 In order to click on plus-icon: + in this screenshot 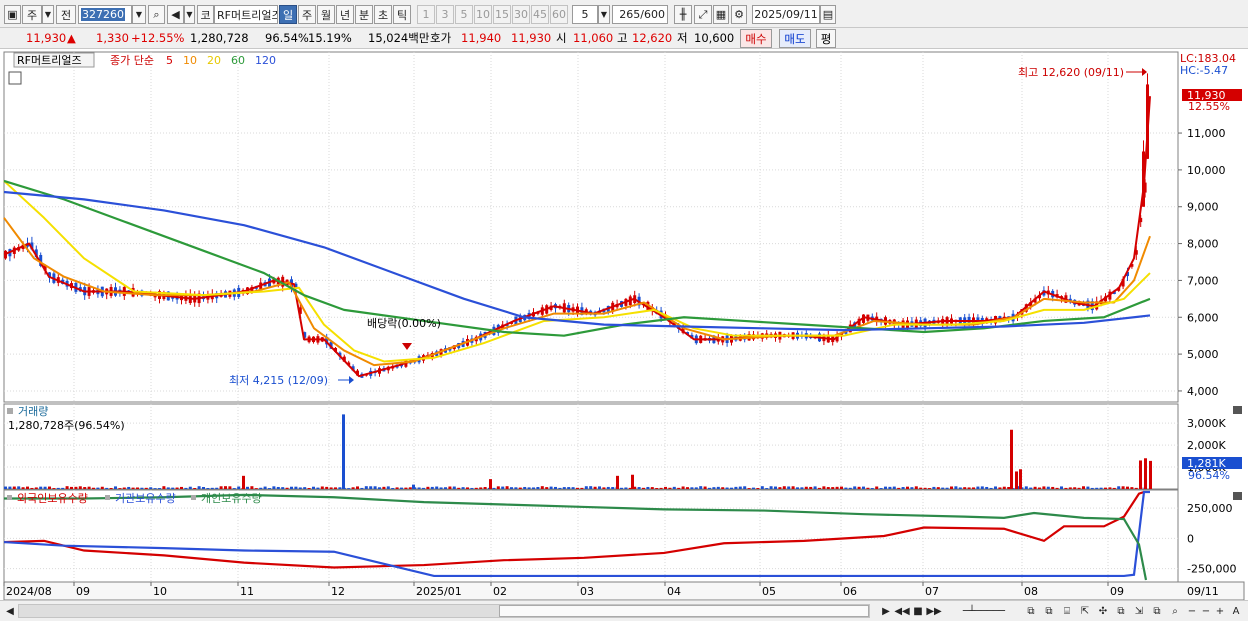, I will do `click(1220, 611)`.